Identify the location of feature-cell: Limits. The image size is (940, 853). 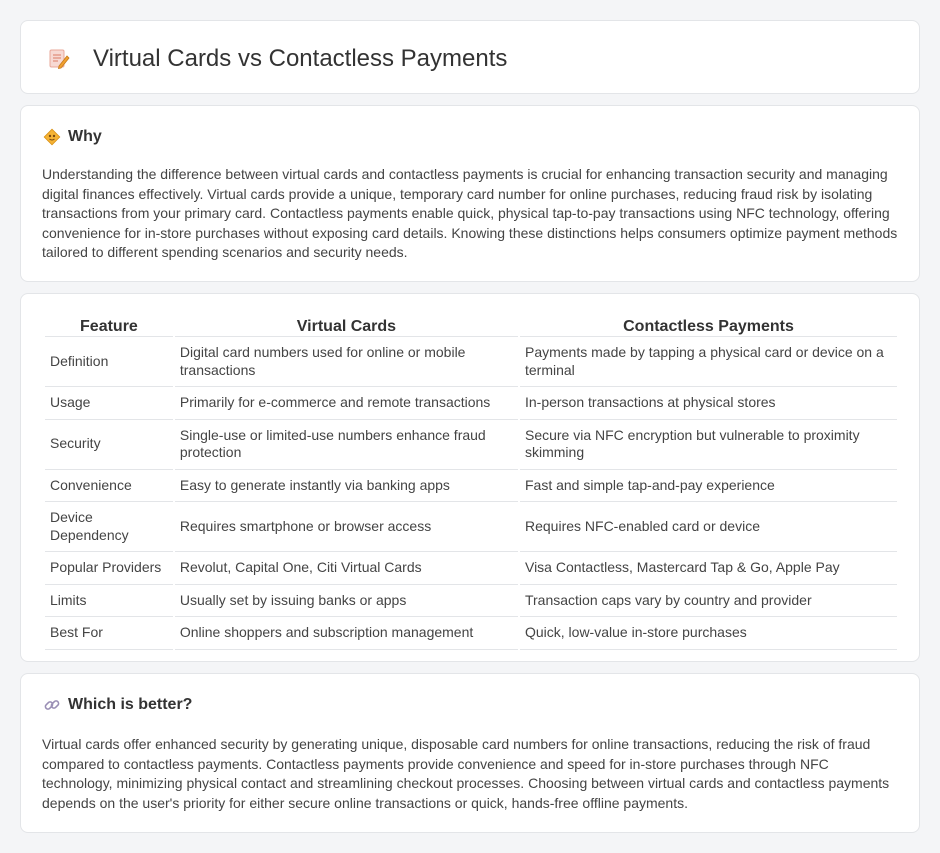
(109, 601).